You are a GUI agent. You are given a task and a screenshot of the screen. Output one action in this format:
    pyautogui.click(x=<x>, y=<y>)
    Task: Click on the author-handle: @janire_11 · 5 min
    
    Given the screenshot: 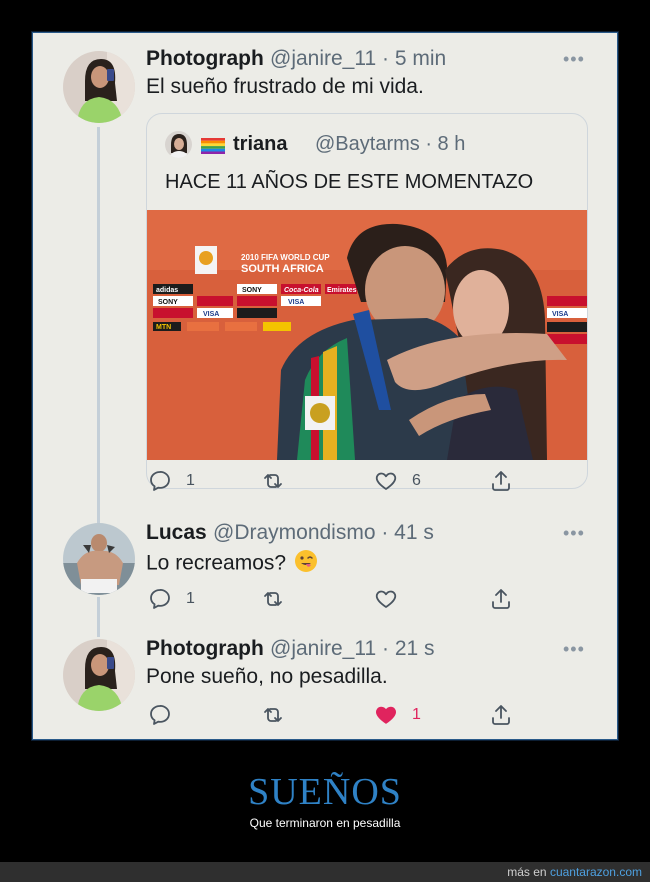 What is the action you would take?
    pyautogui.click(x=358, y=59)
    